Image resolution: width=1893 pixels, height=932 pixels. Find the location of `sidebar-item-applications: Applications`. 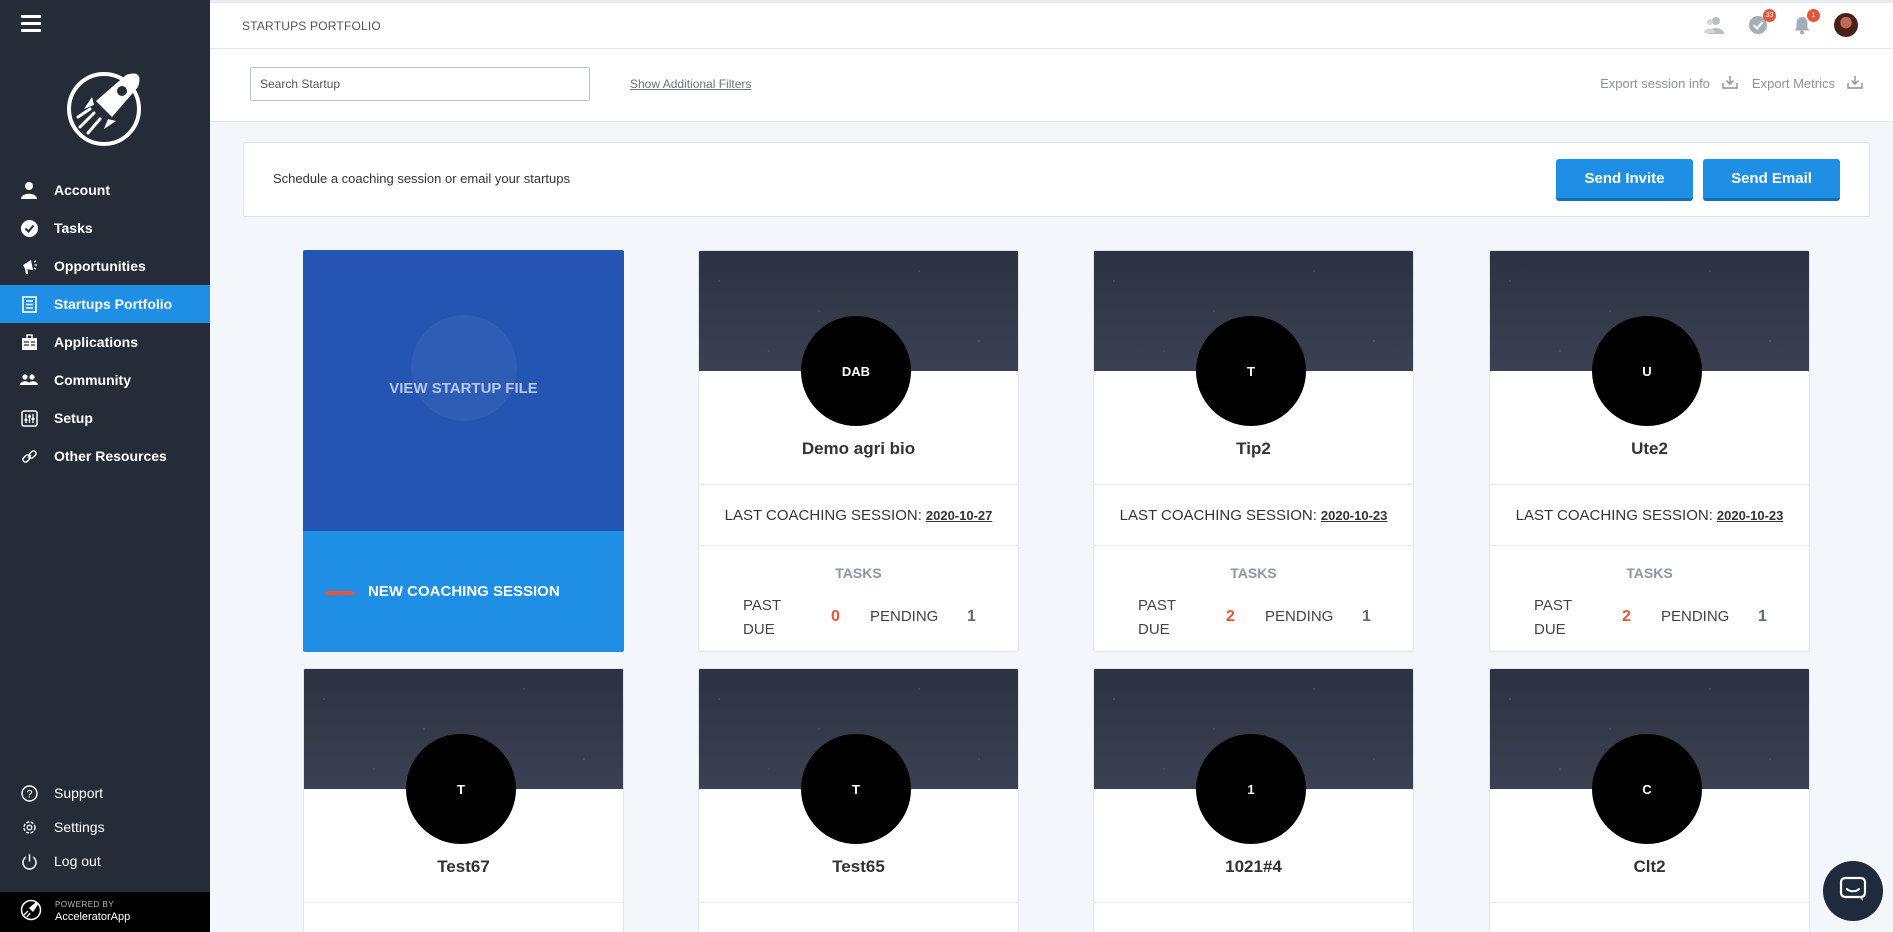

sidebar-item-applications: Applications is located at coordinates (105, 342).